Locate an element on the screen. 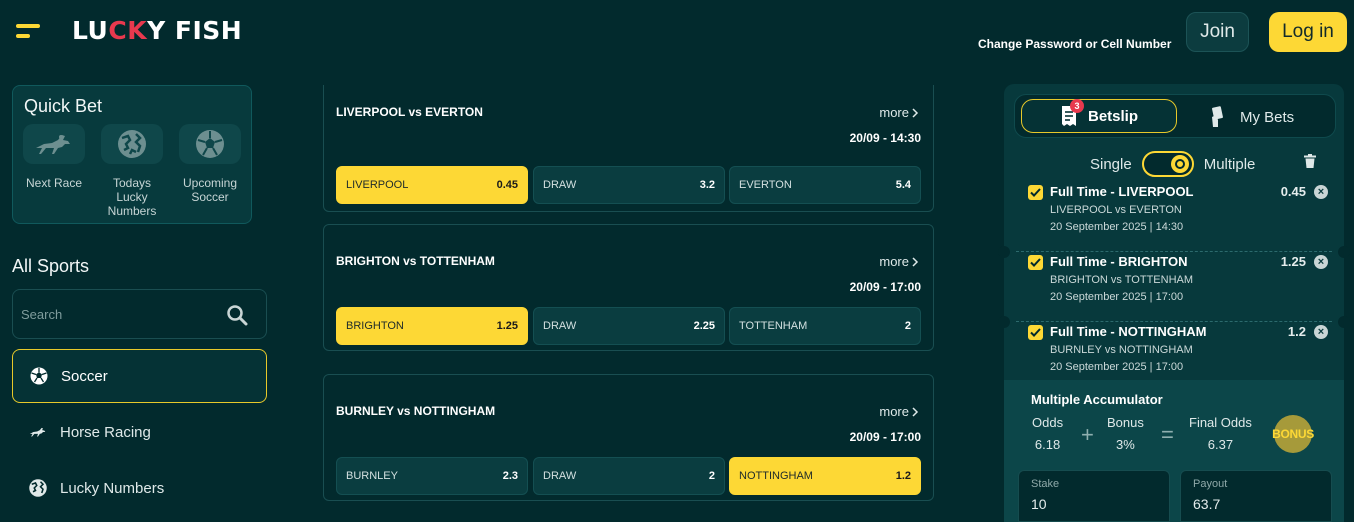 The height and width of the screenshot is (522, 1354). single-multiple-toggle is located at coordinates (1167, 164).